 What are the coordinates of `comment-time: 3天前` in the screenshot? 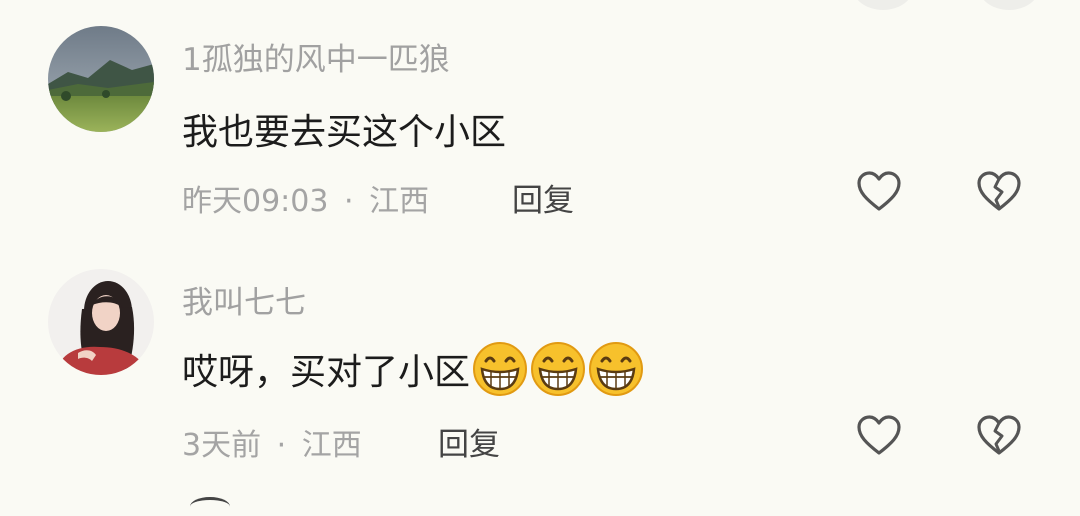 It's located at (222, 445).